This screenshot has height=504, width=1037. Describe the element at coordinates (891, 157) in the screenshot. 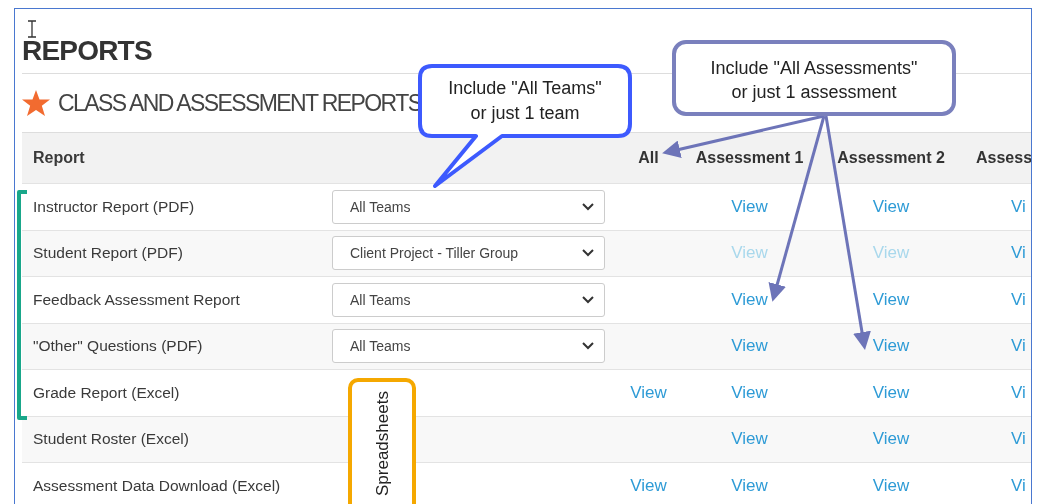

I see `column-header: Assessment 2` at that location.